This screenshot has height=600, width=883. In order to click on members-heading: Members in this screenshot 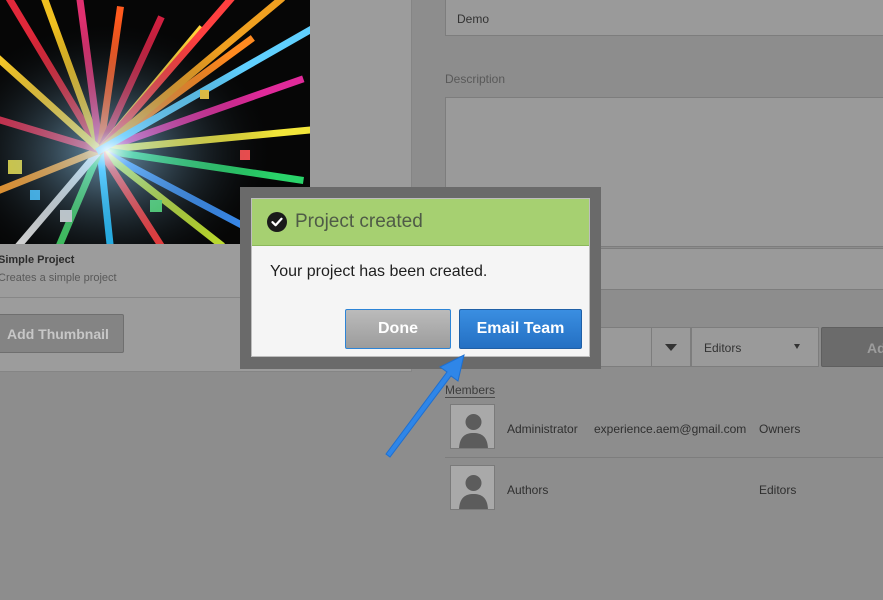, I will do `click(470, 390)`.